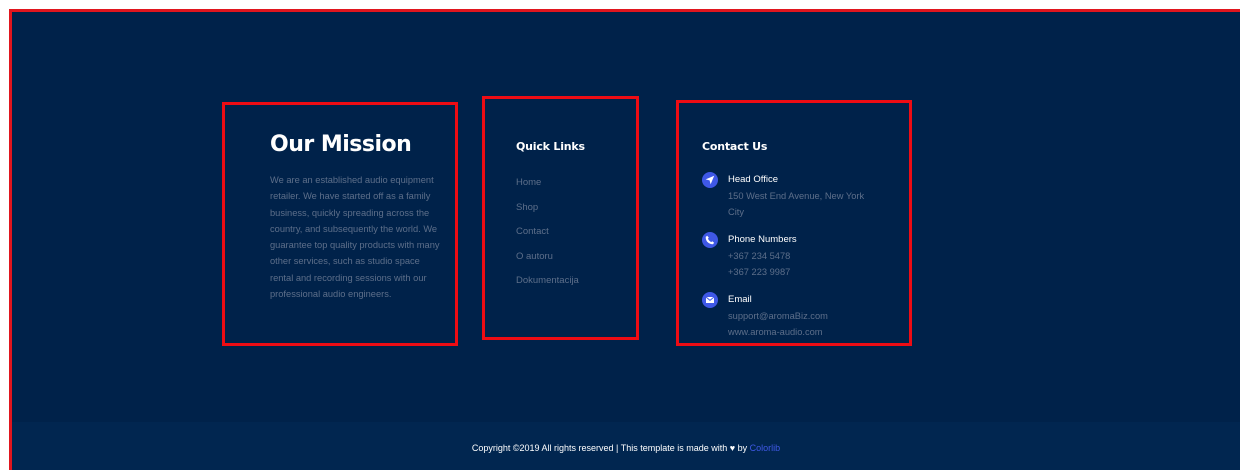  I want to click on phone-numbers-label: Phone Numbers, so click(762, 239).